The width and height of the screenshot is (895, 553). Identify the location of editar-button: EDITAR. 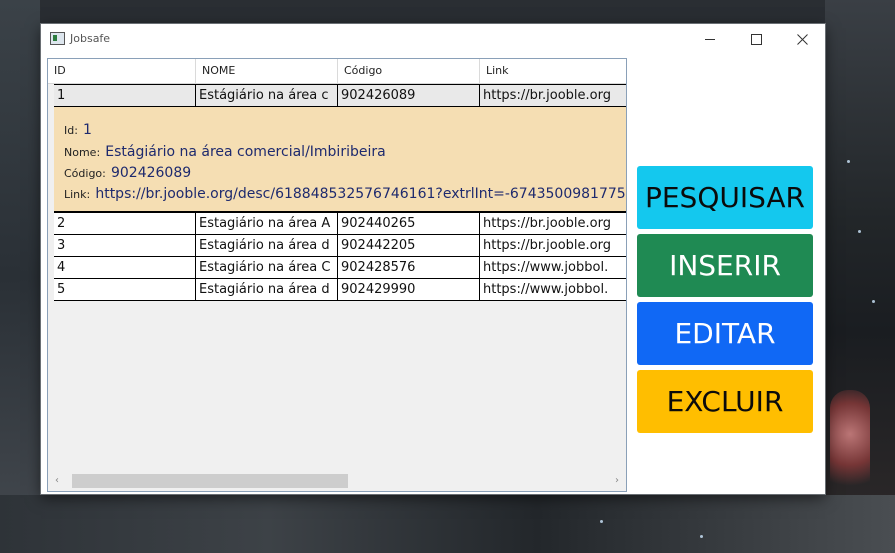
(725, 333).